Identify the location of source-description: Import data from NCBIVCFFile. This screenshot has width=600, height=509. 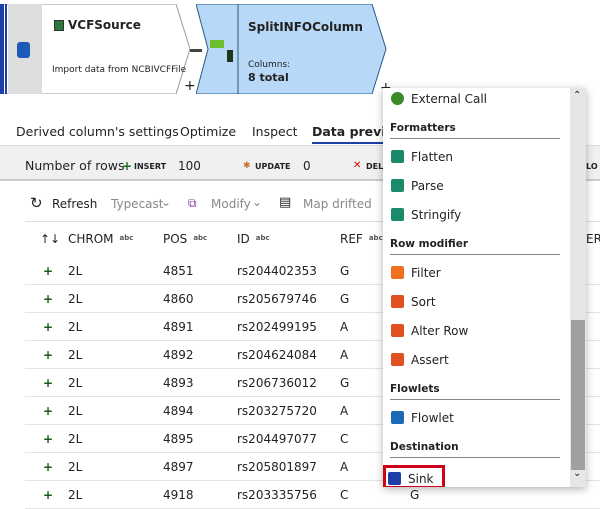
(119, 70).